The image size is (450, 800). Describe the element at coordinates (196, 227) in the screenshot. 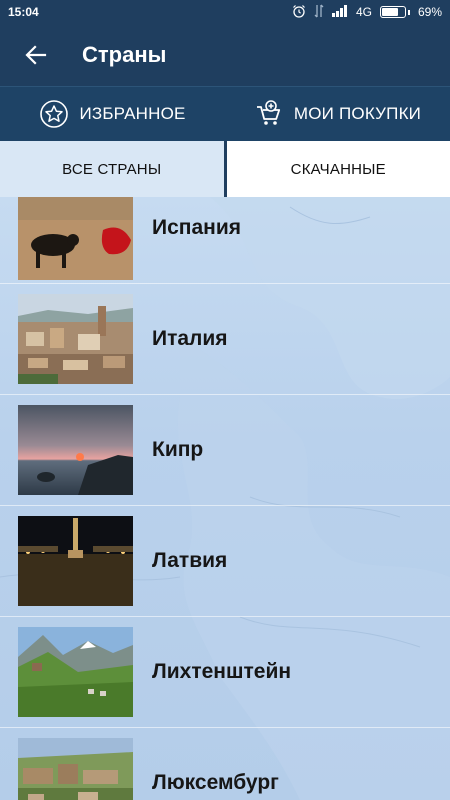

I see `country-name: Испания` at that location.